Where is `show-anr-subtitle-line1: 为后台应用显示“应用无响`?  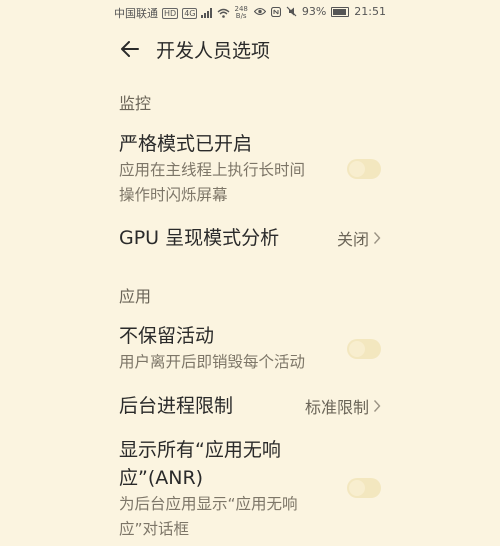 show-anr-subtitle-line1: 为后台应用显示“应用无响 is located at coordinates (208, 504).